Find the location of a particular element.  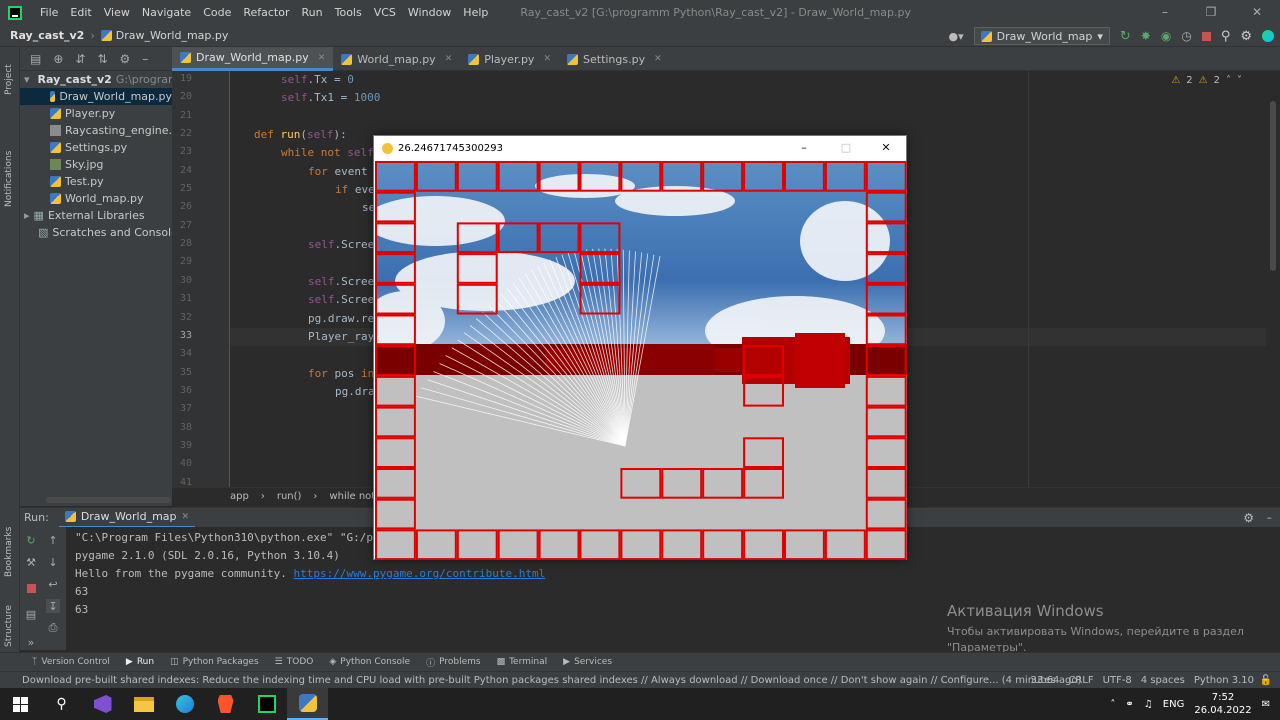

pycharm-icon is located at coordinates (266, 704).